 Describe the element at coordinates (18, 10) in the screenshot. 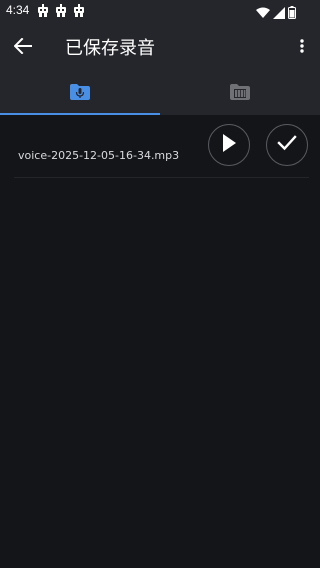

I see `status-time: 4:34` at that location.